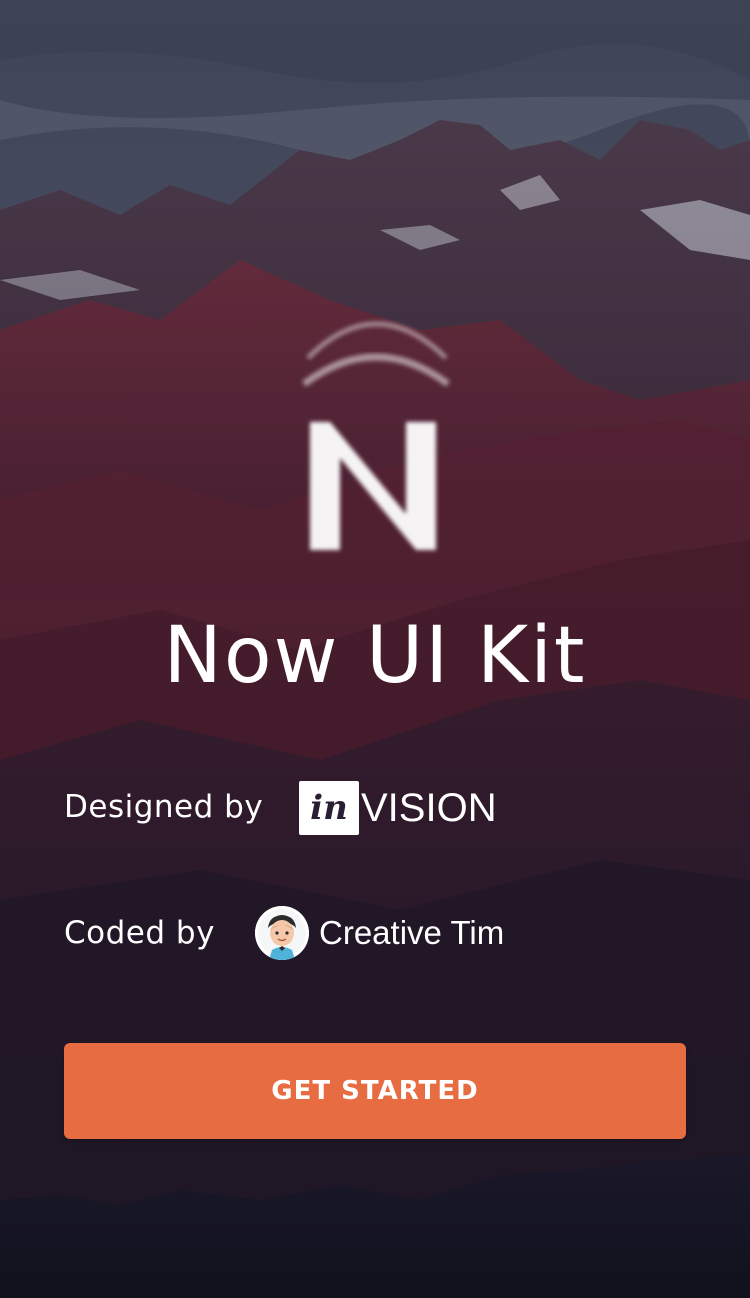 This screenshot has width=750, height=1298. What do you see at coordinates (139, 933) in the screenshot?
I see `coded-by-label: Coded by` at bounding box center [139, 933].